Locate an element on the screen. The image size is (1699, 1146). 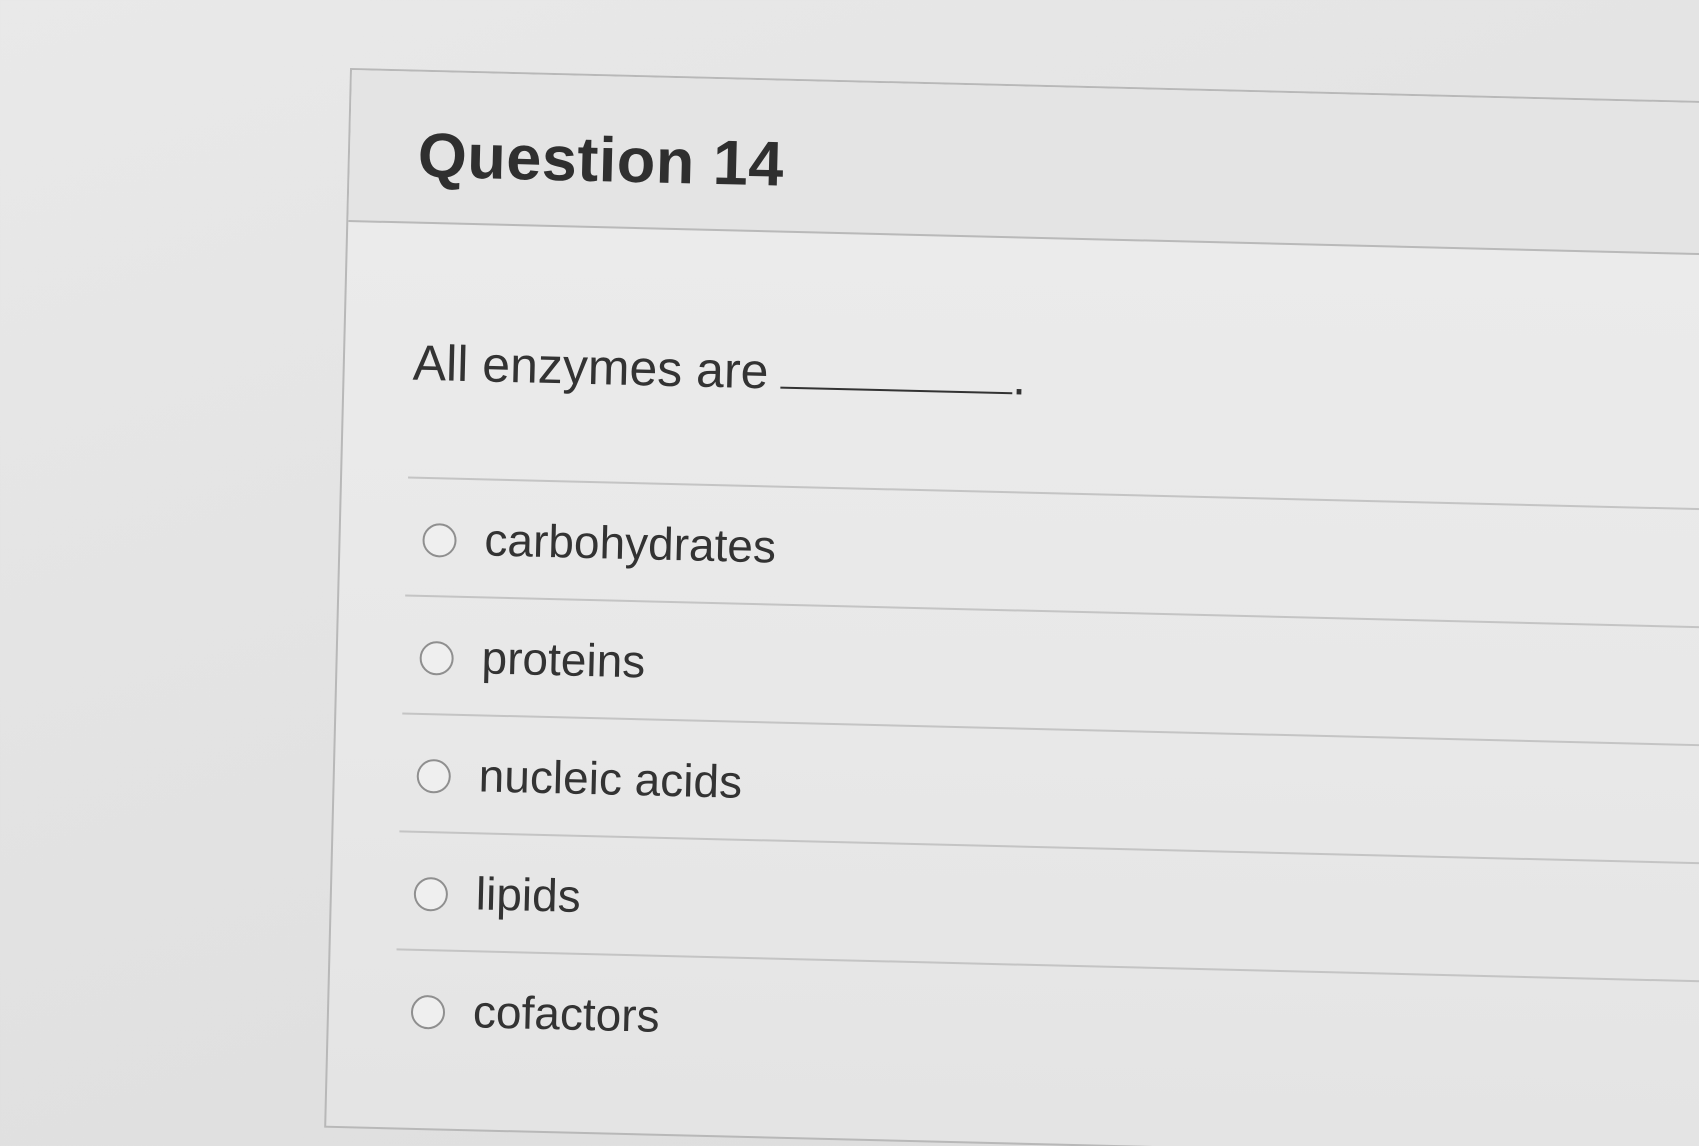
question-title: Question 14 is located at coordinates (601, 160).